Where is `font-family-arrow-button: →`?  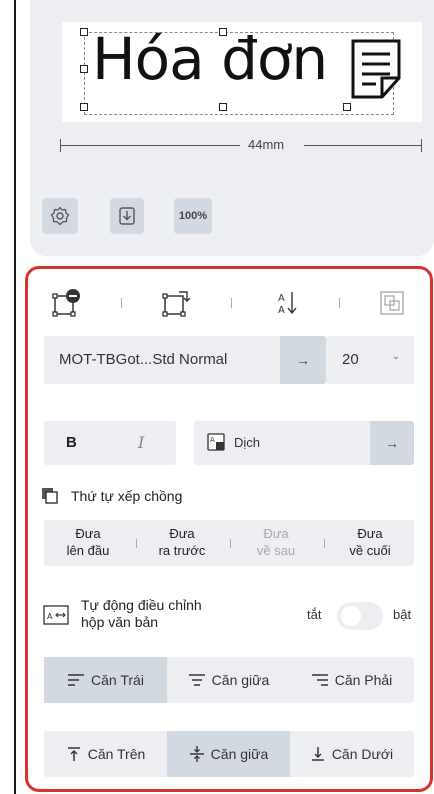
font-family-arrow-button: → is located at coordinates (303, 360).